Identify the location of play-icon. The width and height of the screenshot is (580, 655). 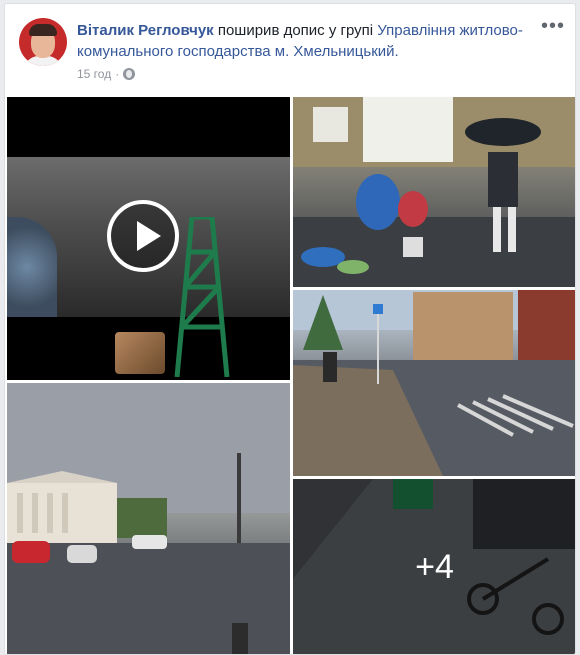
(143, 236).